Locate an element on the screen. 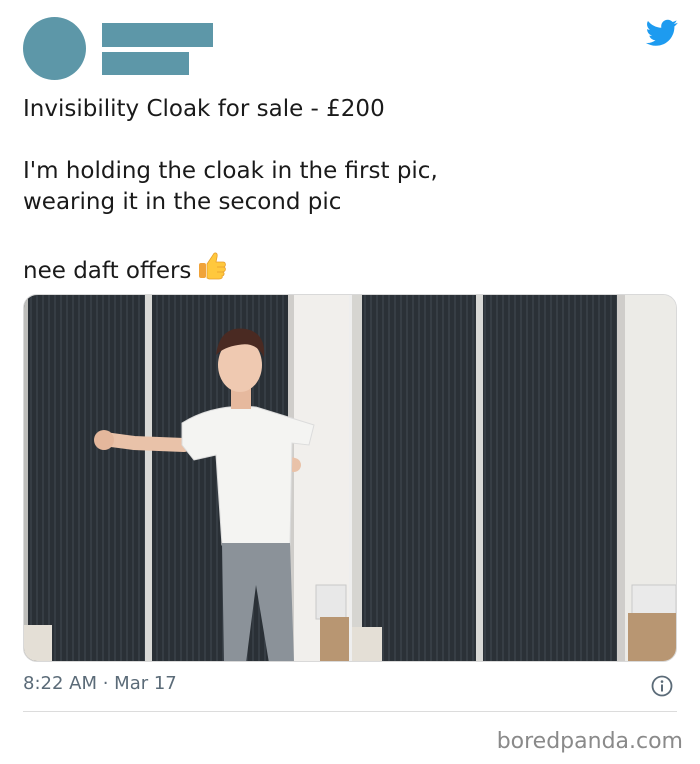 The height and width of the screenshot is (764, 700). author-avatar-redacted is located at coordinates (54, 48).